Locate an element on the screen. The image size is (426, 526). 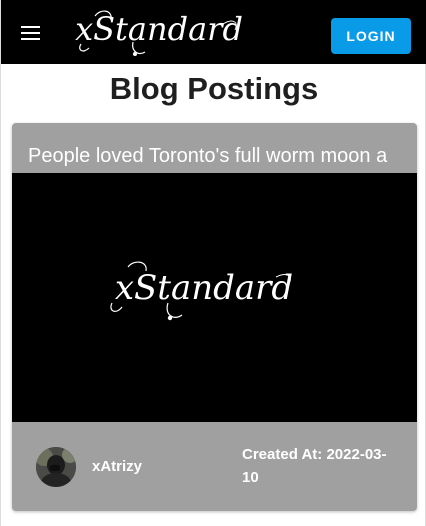
menu-icon is located at coordinates (30, 33).